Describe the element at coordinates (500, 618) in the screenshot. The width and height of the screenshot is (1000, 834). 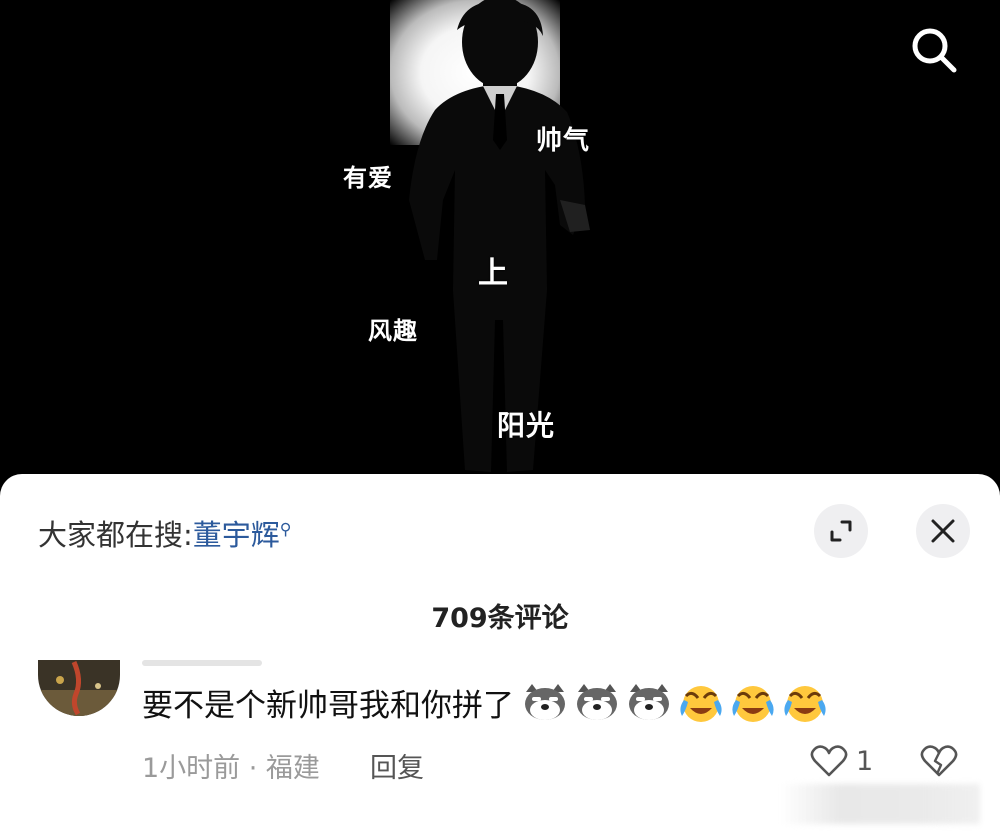
I see `comment-count: 709条评论` at that location.